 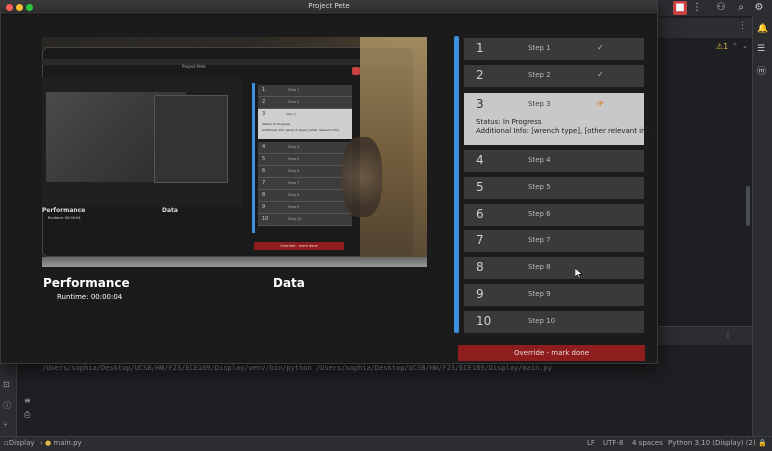 I want to click on photo-nested-steps, so click(x=191, y=139).